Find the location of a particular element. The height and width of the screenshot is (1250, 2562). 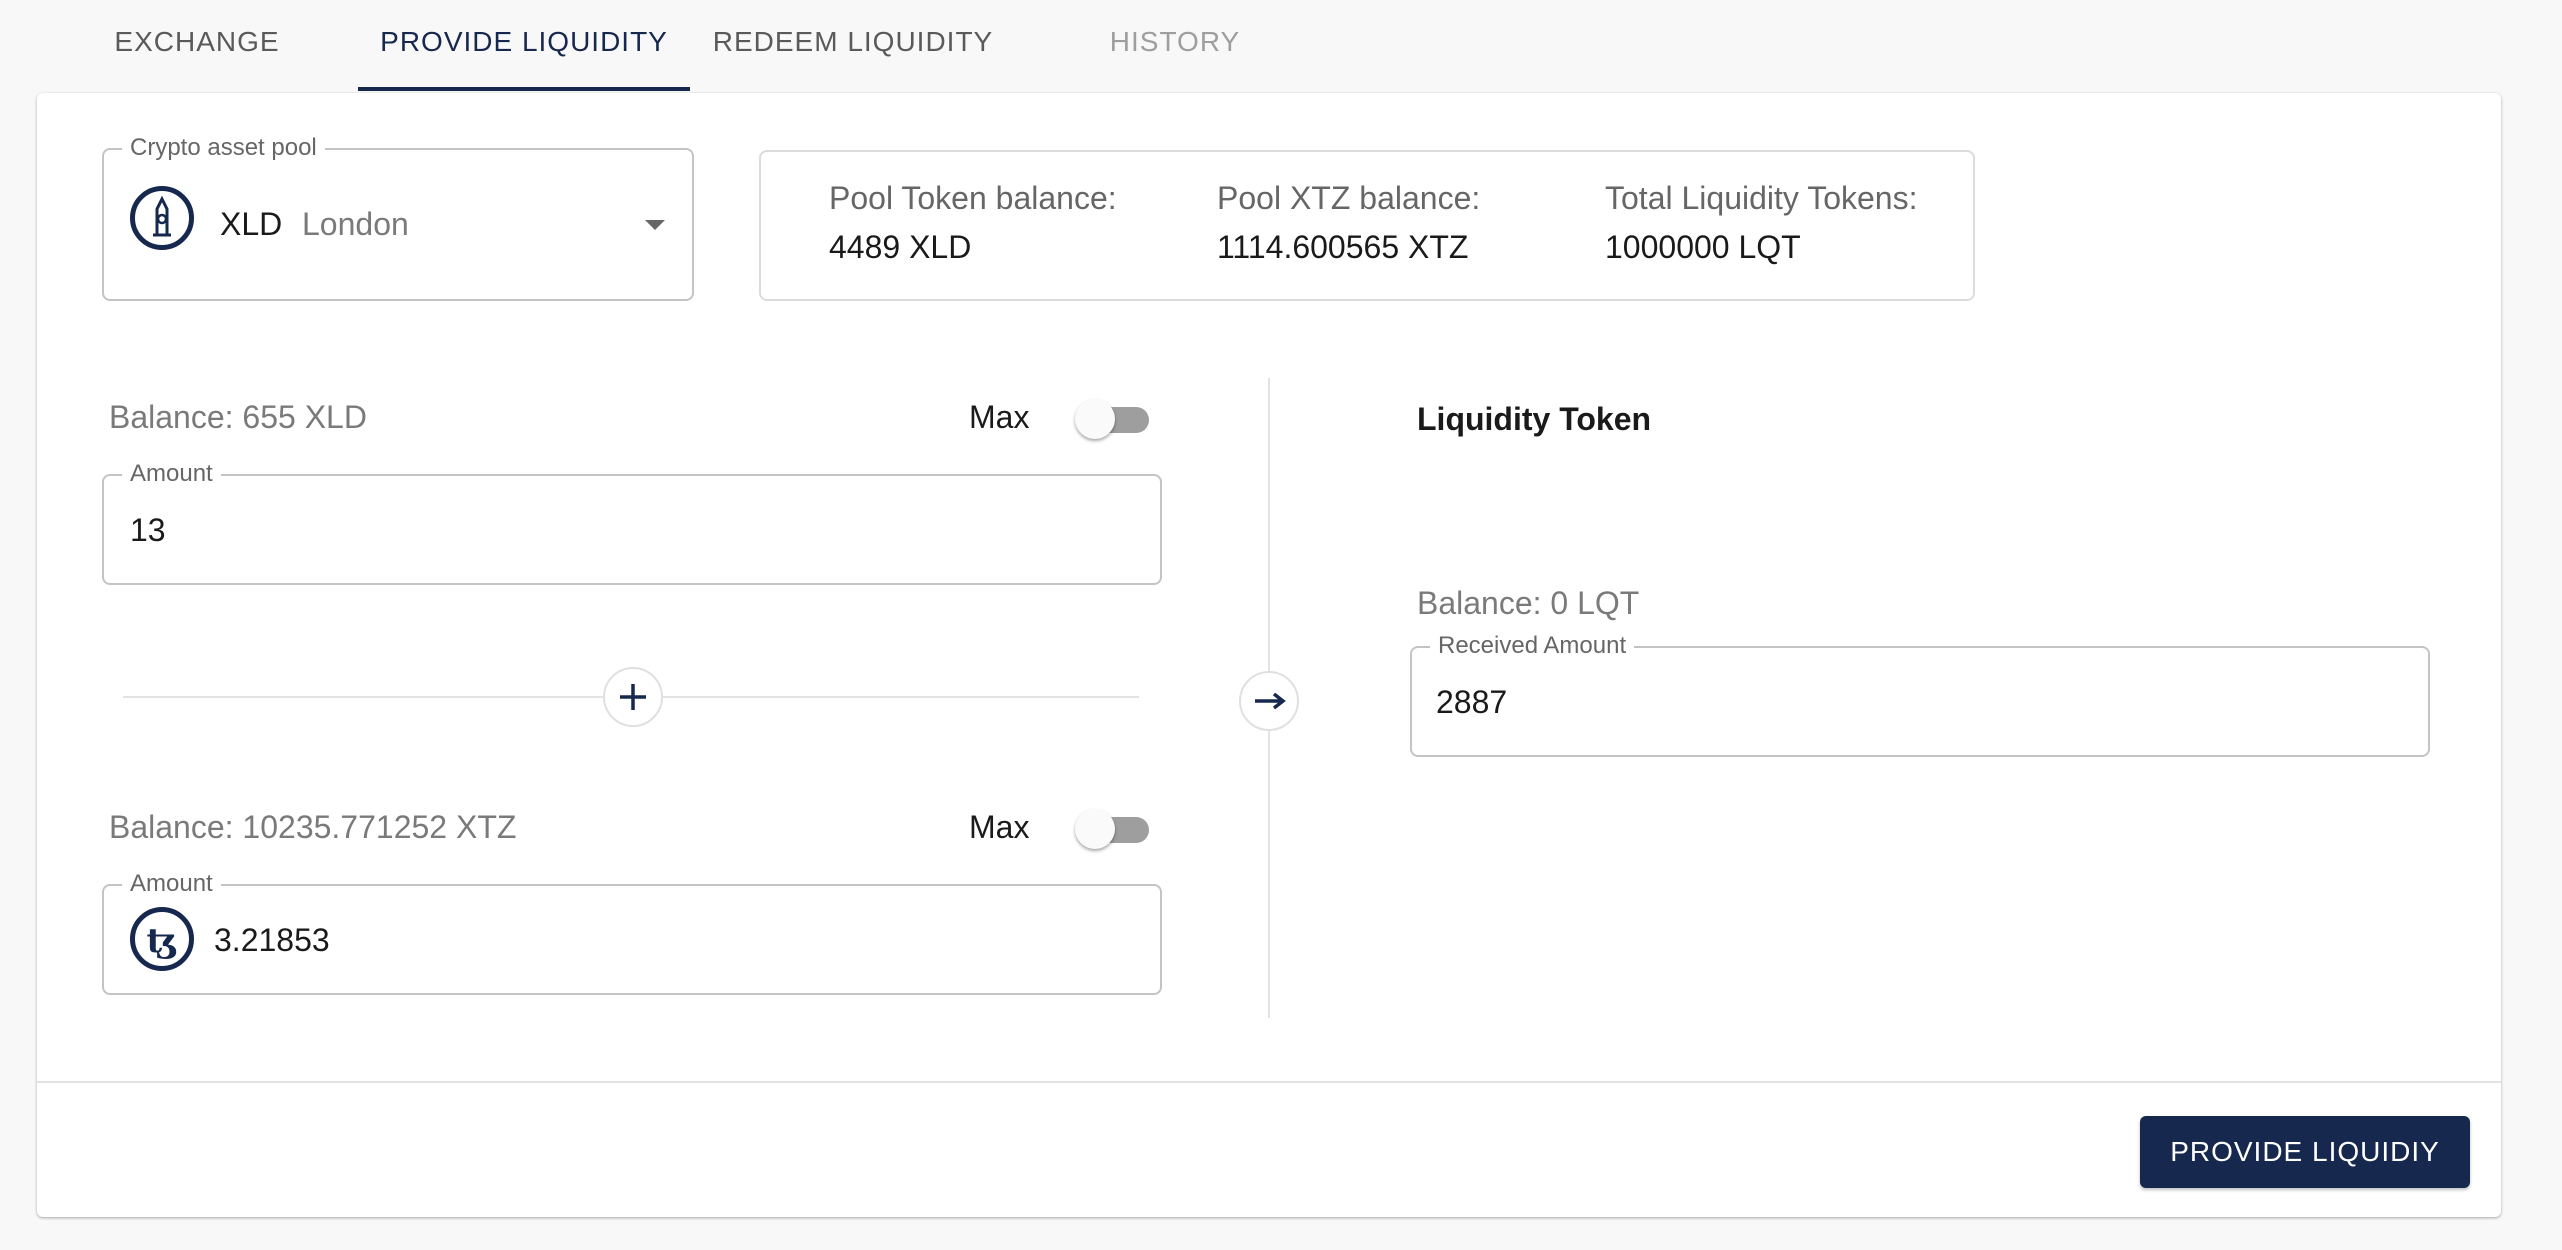

add-button is located at coordinates (633, 697).